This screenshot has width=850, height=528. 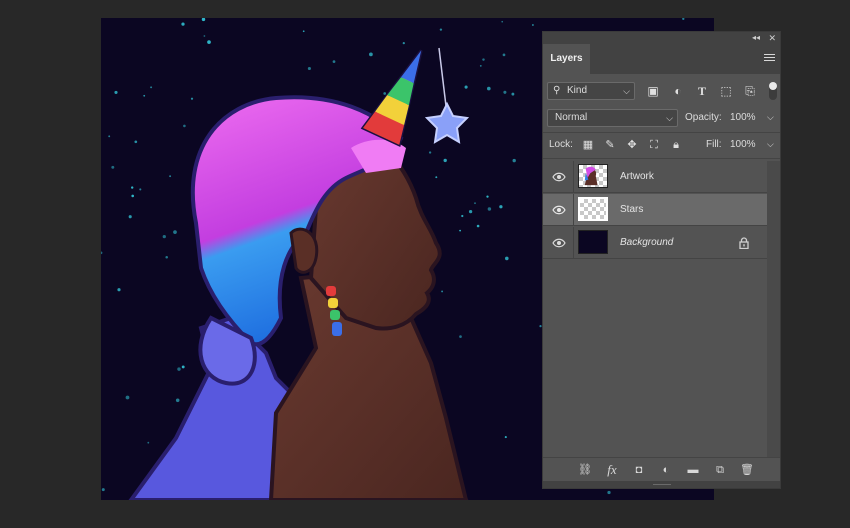 I want to click on layers-list: Artwork Stars Background, so click(x=655, y=210).